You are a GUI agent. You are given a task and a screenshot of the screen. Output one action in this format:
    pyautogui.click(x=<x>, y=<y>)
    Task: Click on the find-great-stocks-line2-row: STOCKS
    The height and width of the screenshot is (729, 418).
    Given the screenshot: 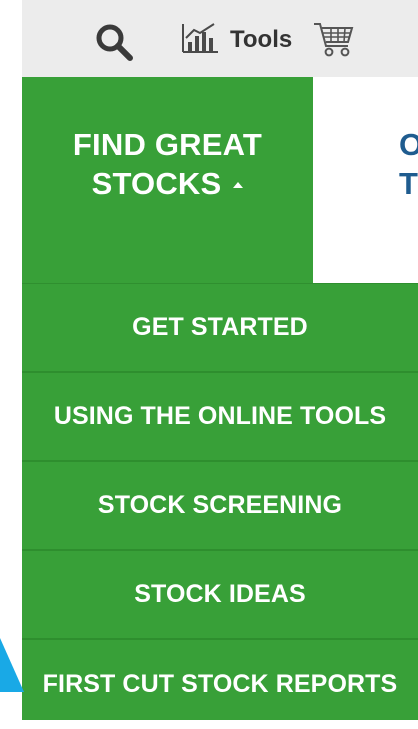 What is the action you would take?
    pyautogui.click(x=167, y=183)
    